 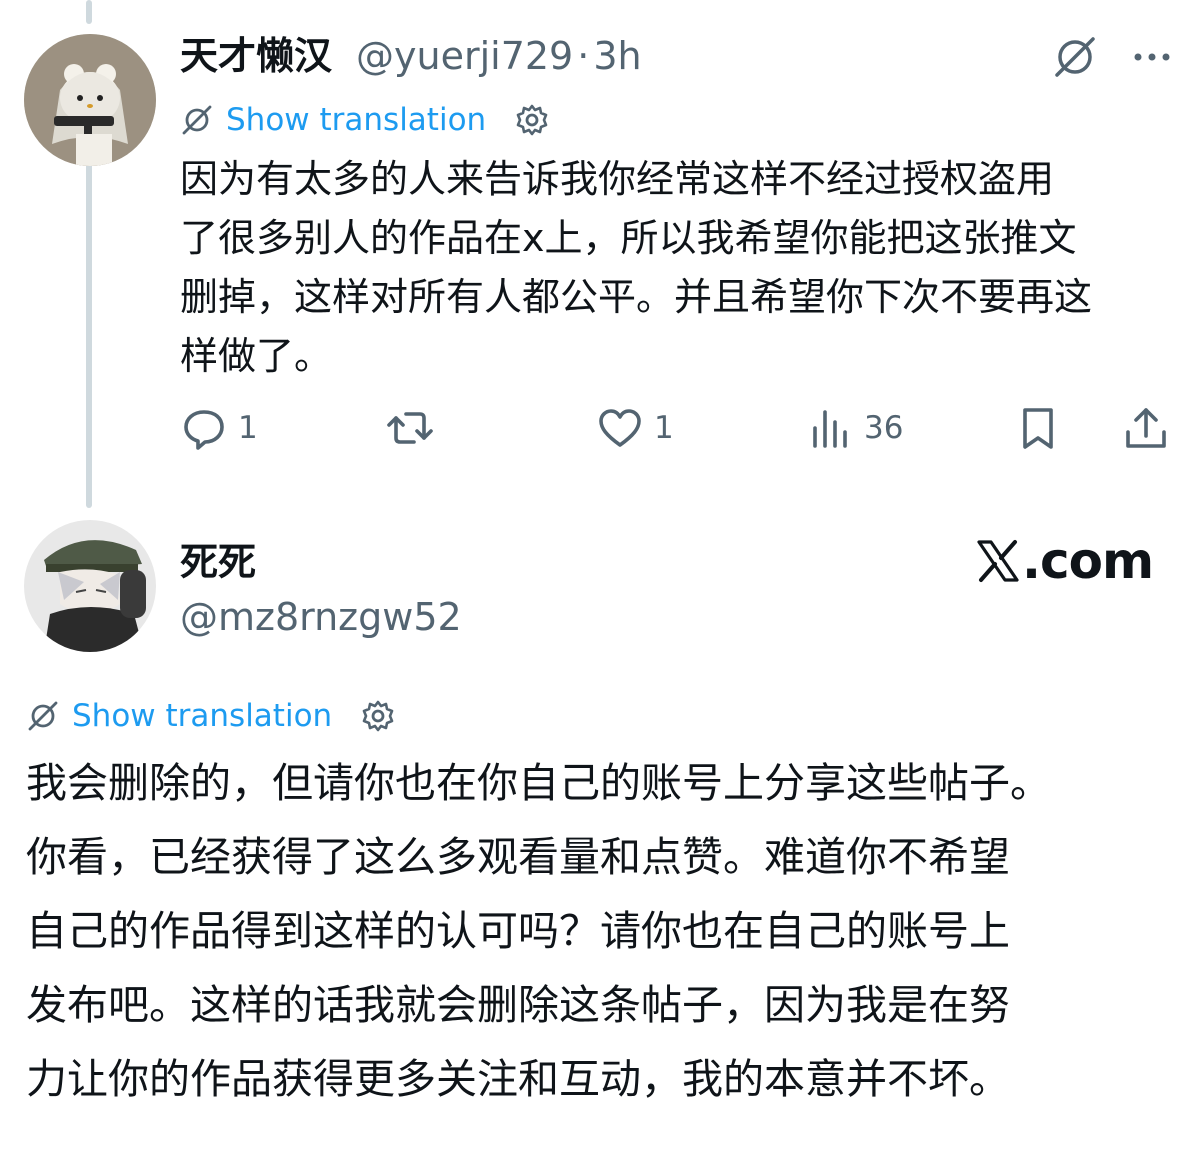 I want to click on share-button, so click(x=1146, y=428).